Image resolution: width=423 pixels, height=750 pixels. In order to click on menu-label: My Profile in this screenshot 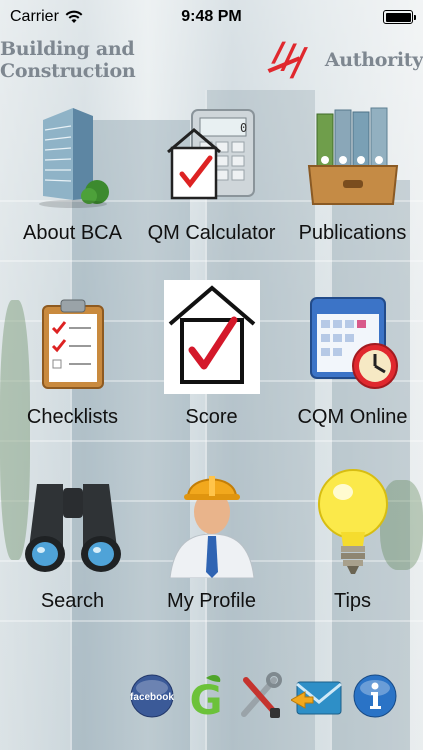, I will do `click(211, 601)`.